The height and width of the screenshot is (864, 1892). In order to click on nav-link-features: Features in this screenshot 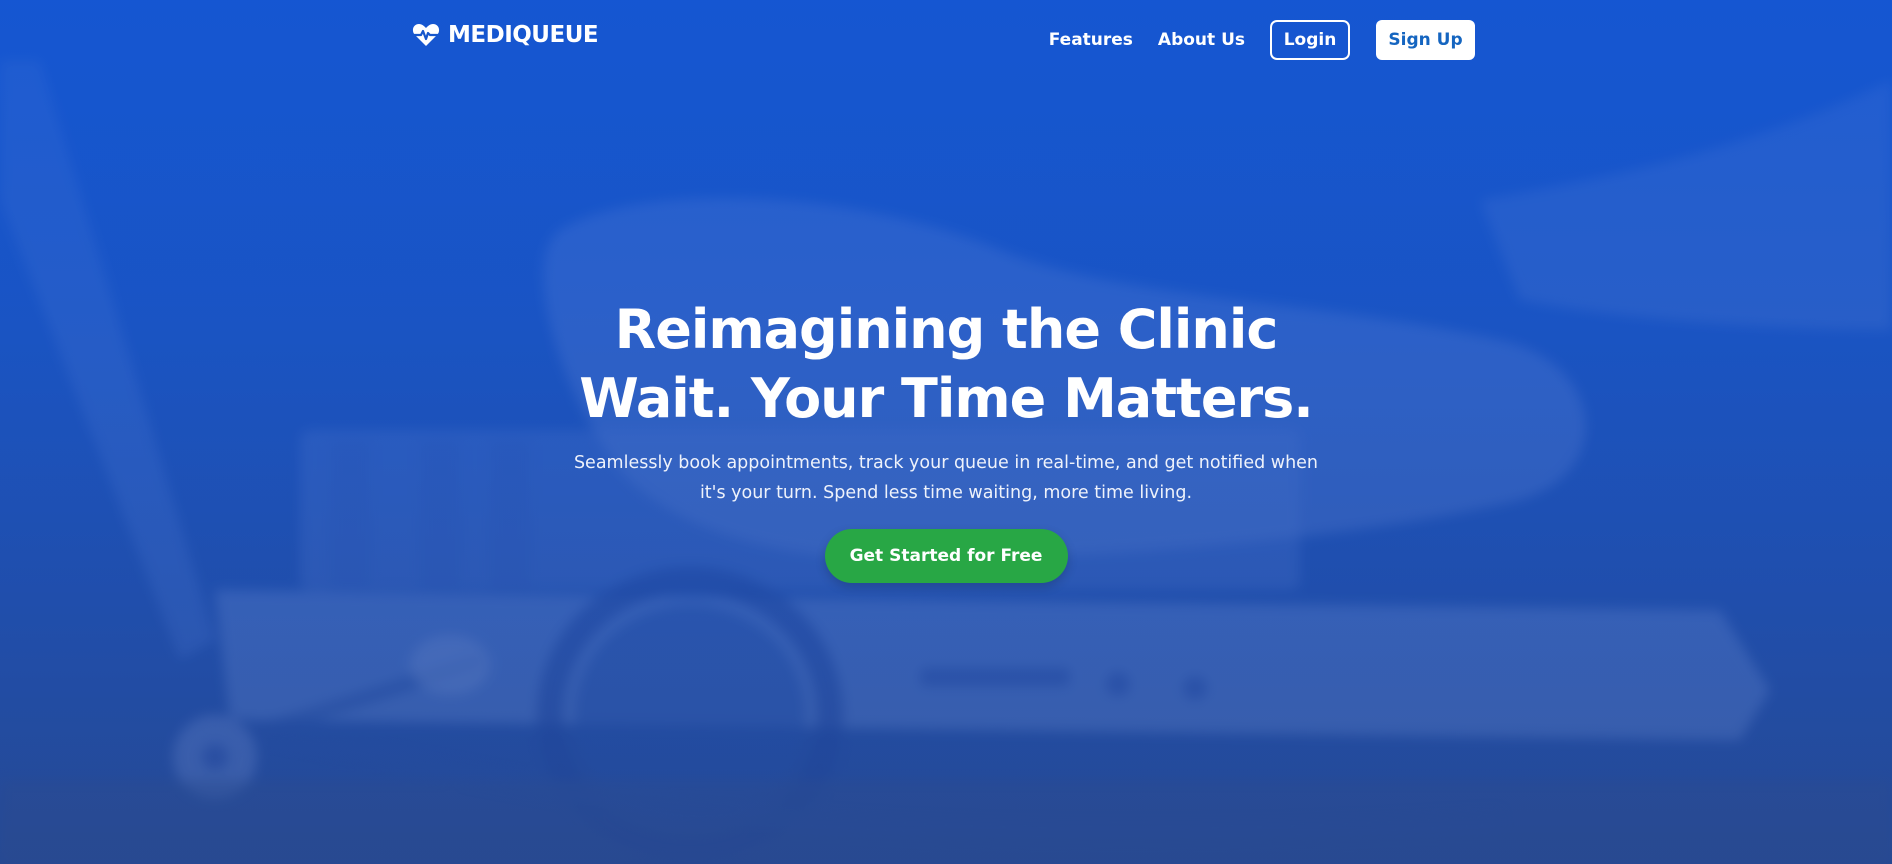, I will do `click(1091, 40)`.